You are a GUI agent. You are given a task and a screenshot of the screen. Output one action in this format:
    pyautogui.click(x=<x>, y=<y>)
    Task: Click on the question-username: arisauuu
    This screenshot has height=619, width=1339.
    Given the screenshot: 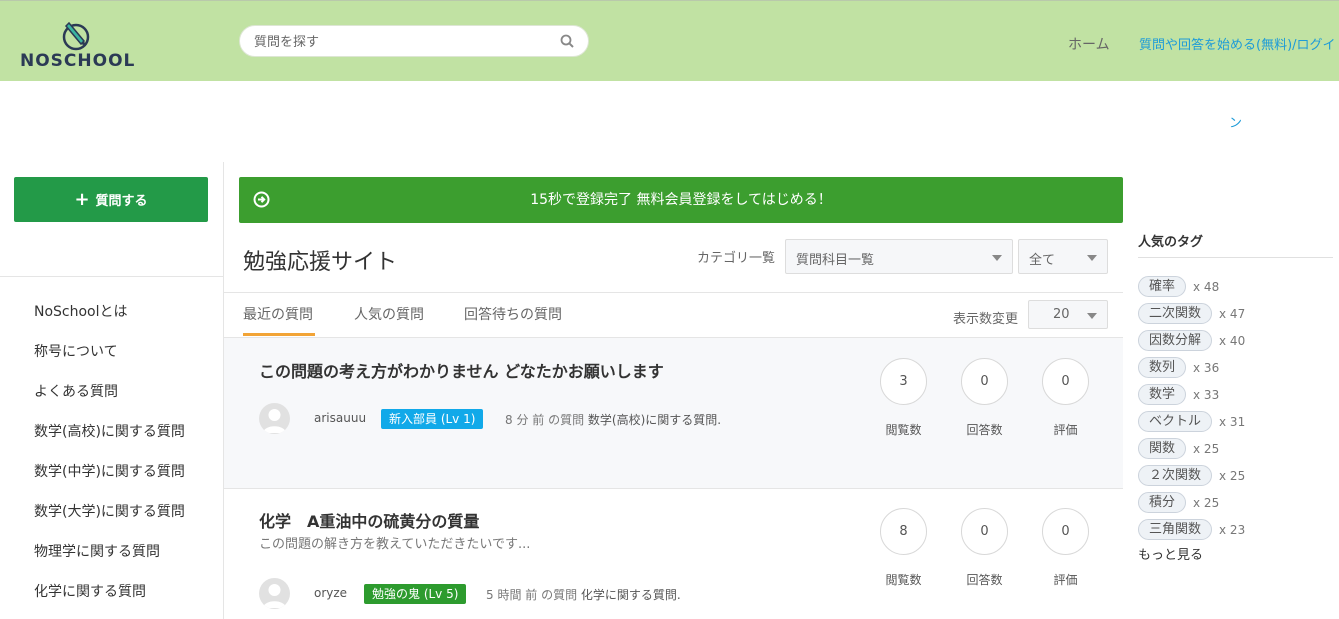 What is the action you would take?
    pyautogui.click(x=340, y=418)
    